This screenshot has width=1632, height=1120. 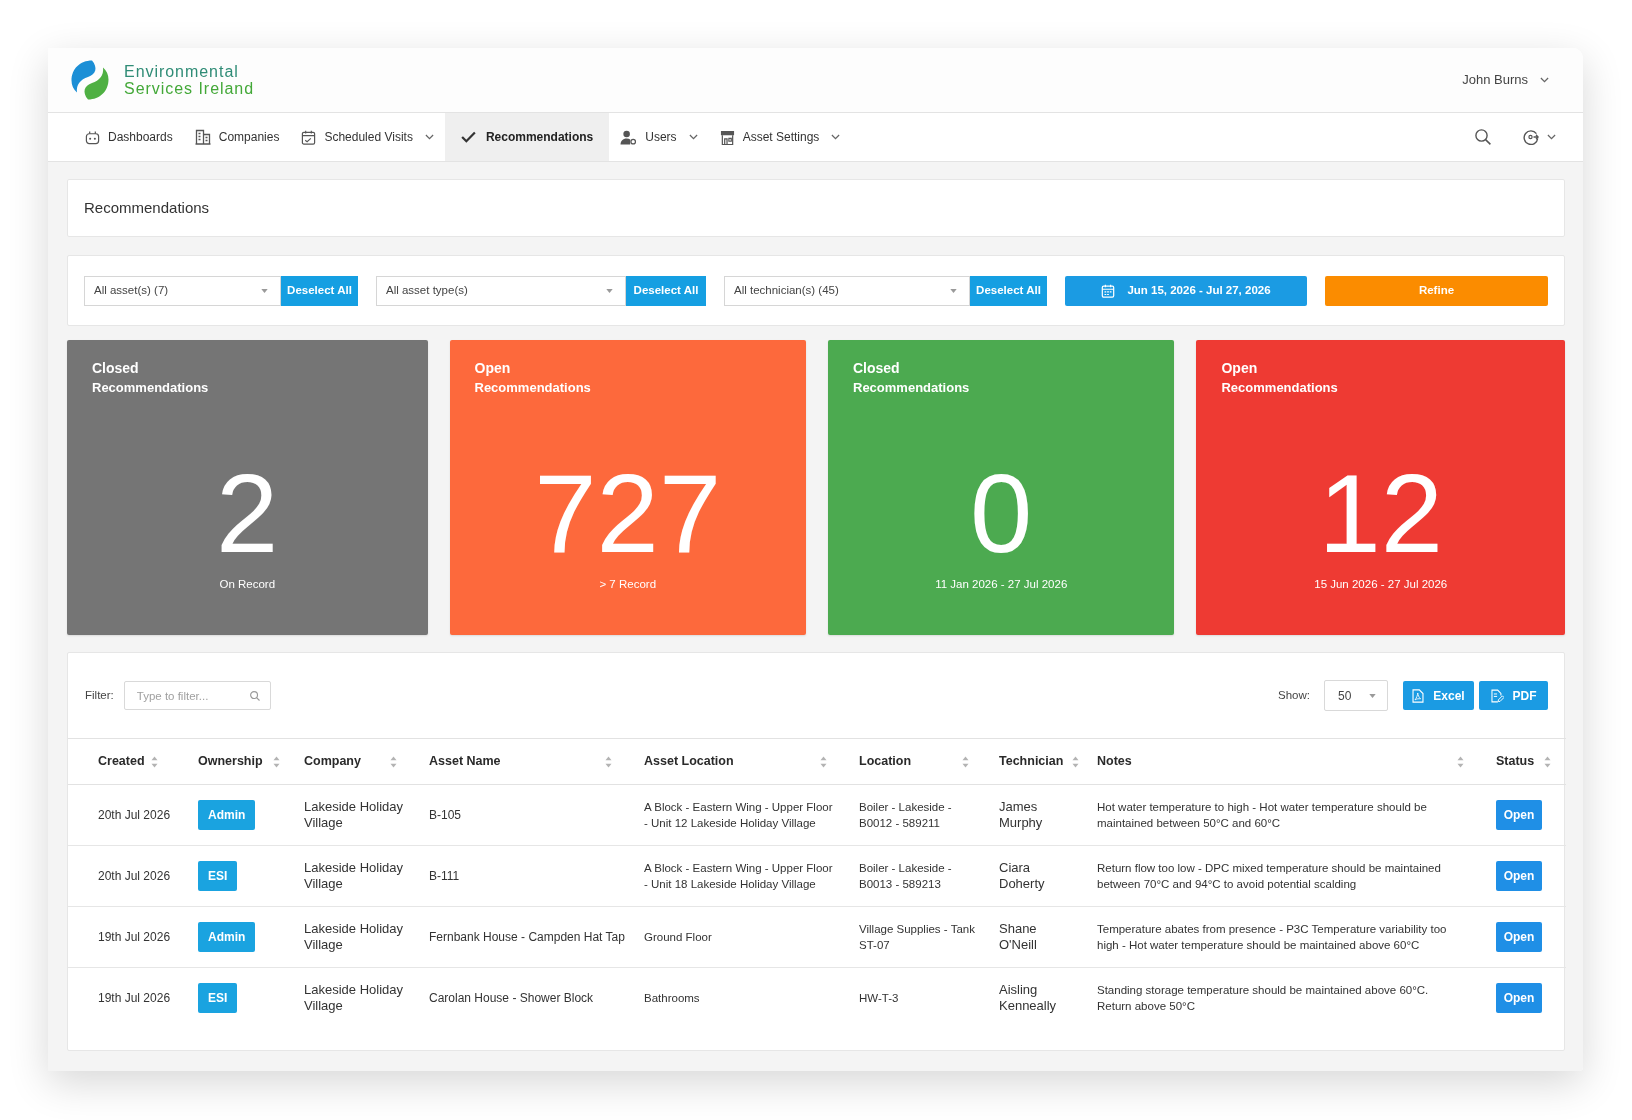 I want to click on table-cell: Standing storage temperature should be maintained above 60°C. Return above 50°C, so click(x=1263, y=998).